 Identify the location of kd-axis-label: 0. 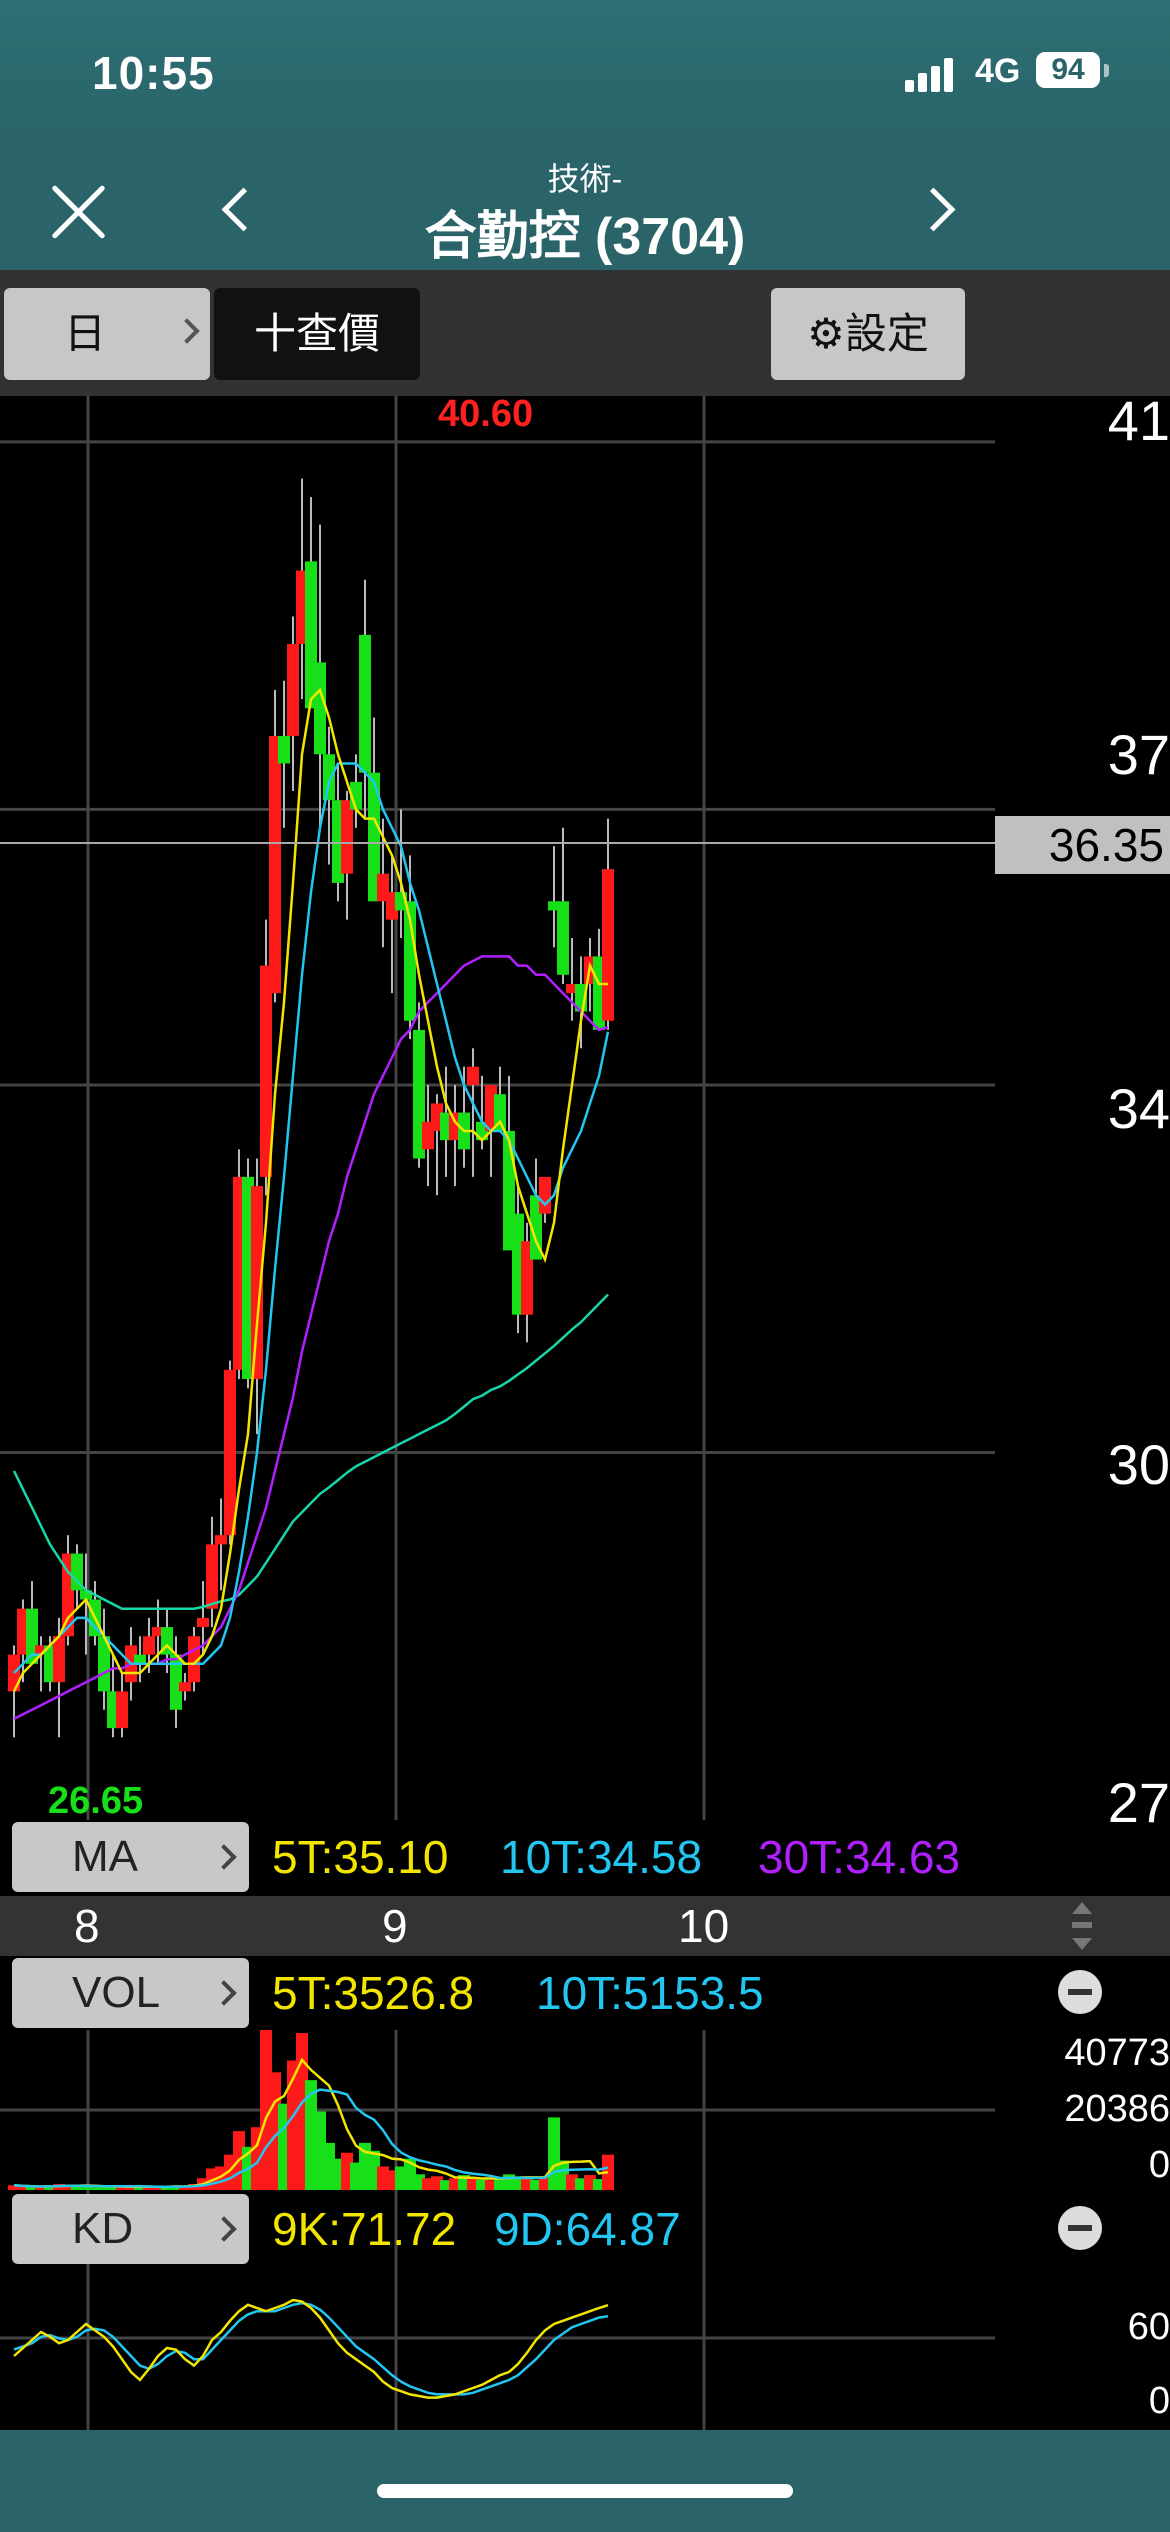
(1159, 2401).